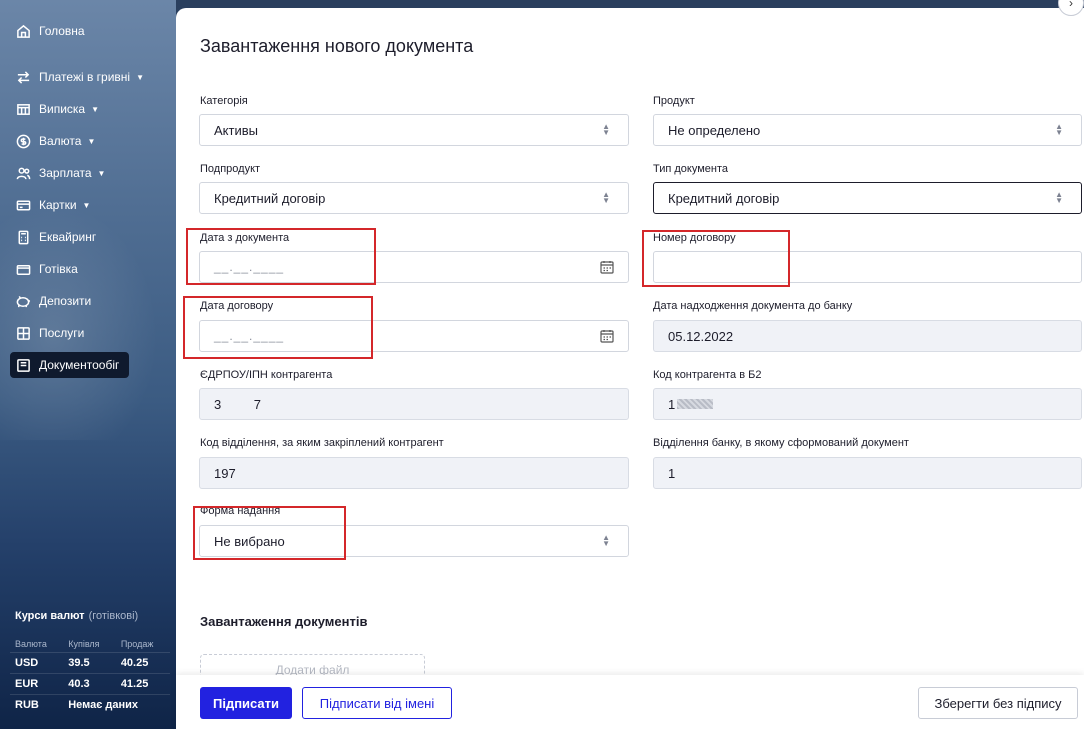 This screenshot has width=1084, height=729. I want to click on sidebar-item-label: Готівка, so click(58, 269).